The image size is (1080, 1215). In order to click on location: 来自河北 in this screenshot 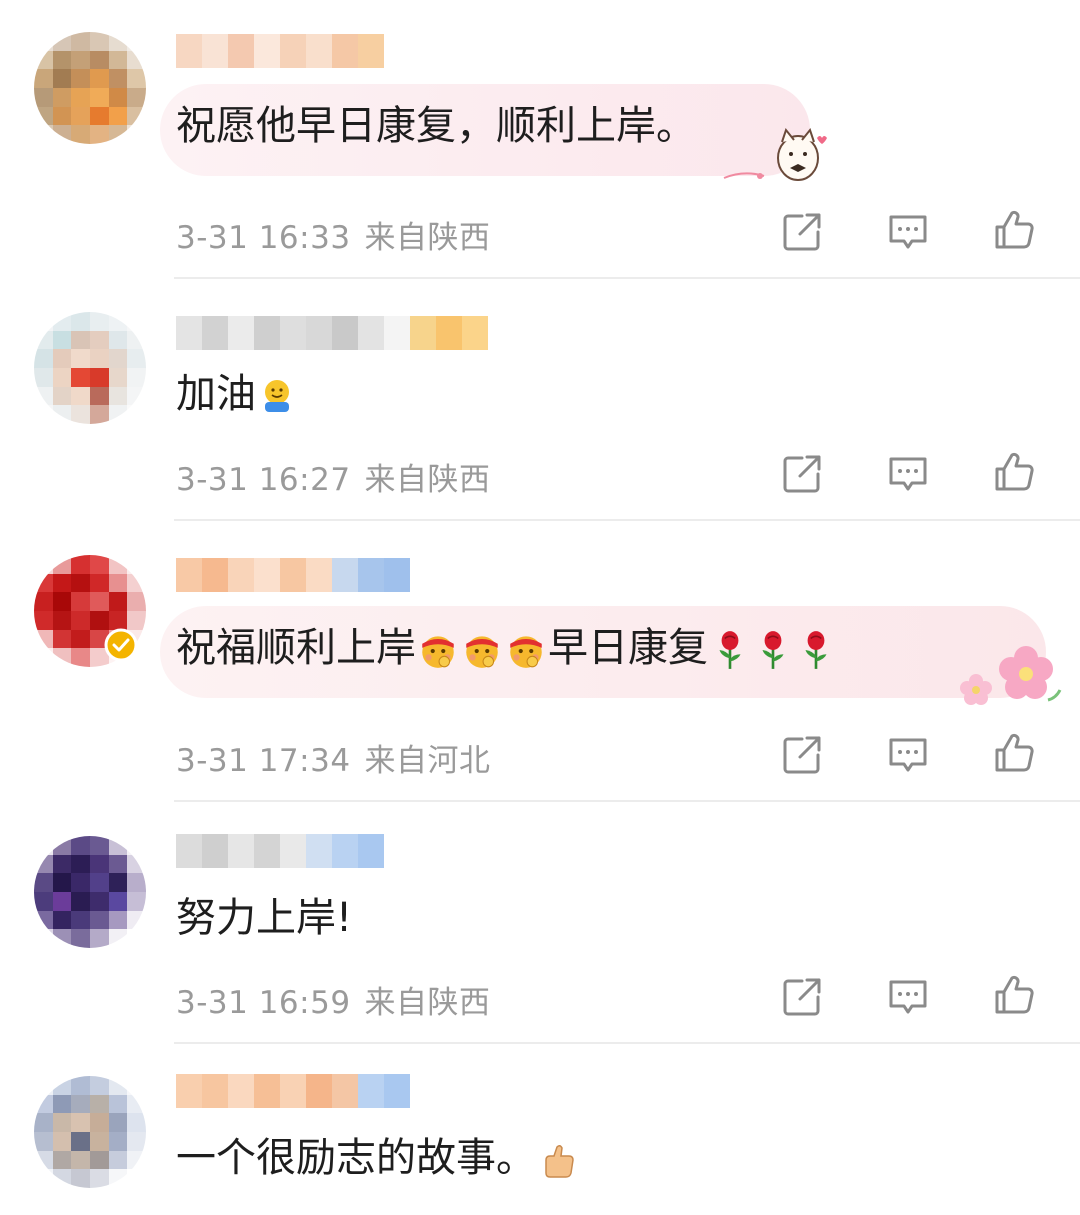, I will do `click(427, 761)`.